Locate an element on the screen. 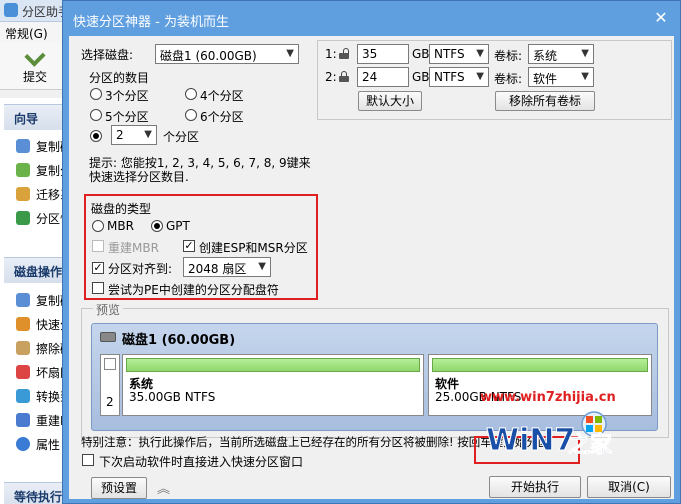 The width and height of the screenshot is (681, 504). start-button: 开始执行 is located at coordinates (535, 487).